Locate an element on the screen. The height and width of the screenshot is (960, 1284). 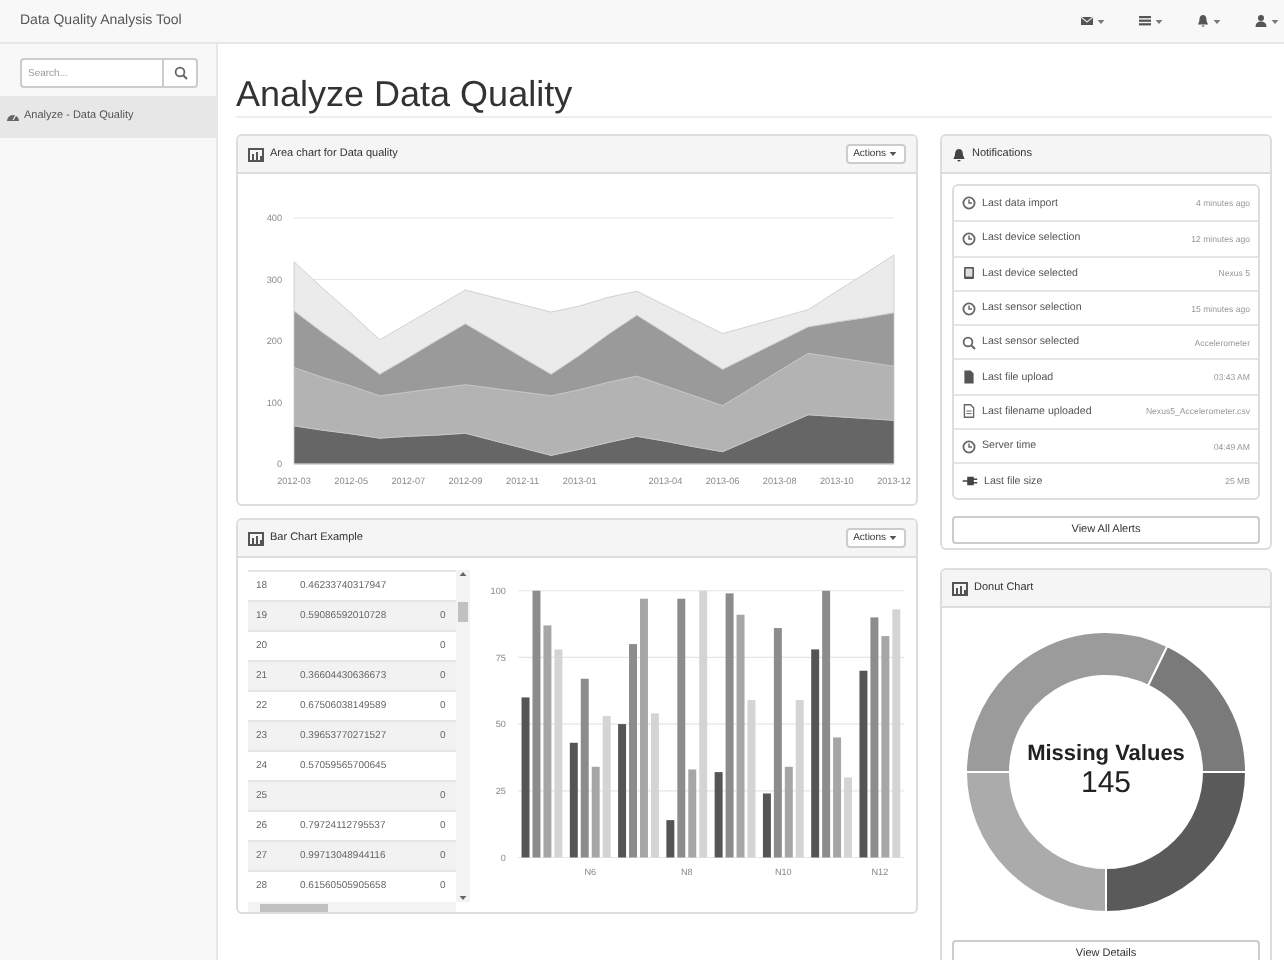
alerts-menu-button is located at coordinates (1209, 21).